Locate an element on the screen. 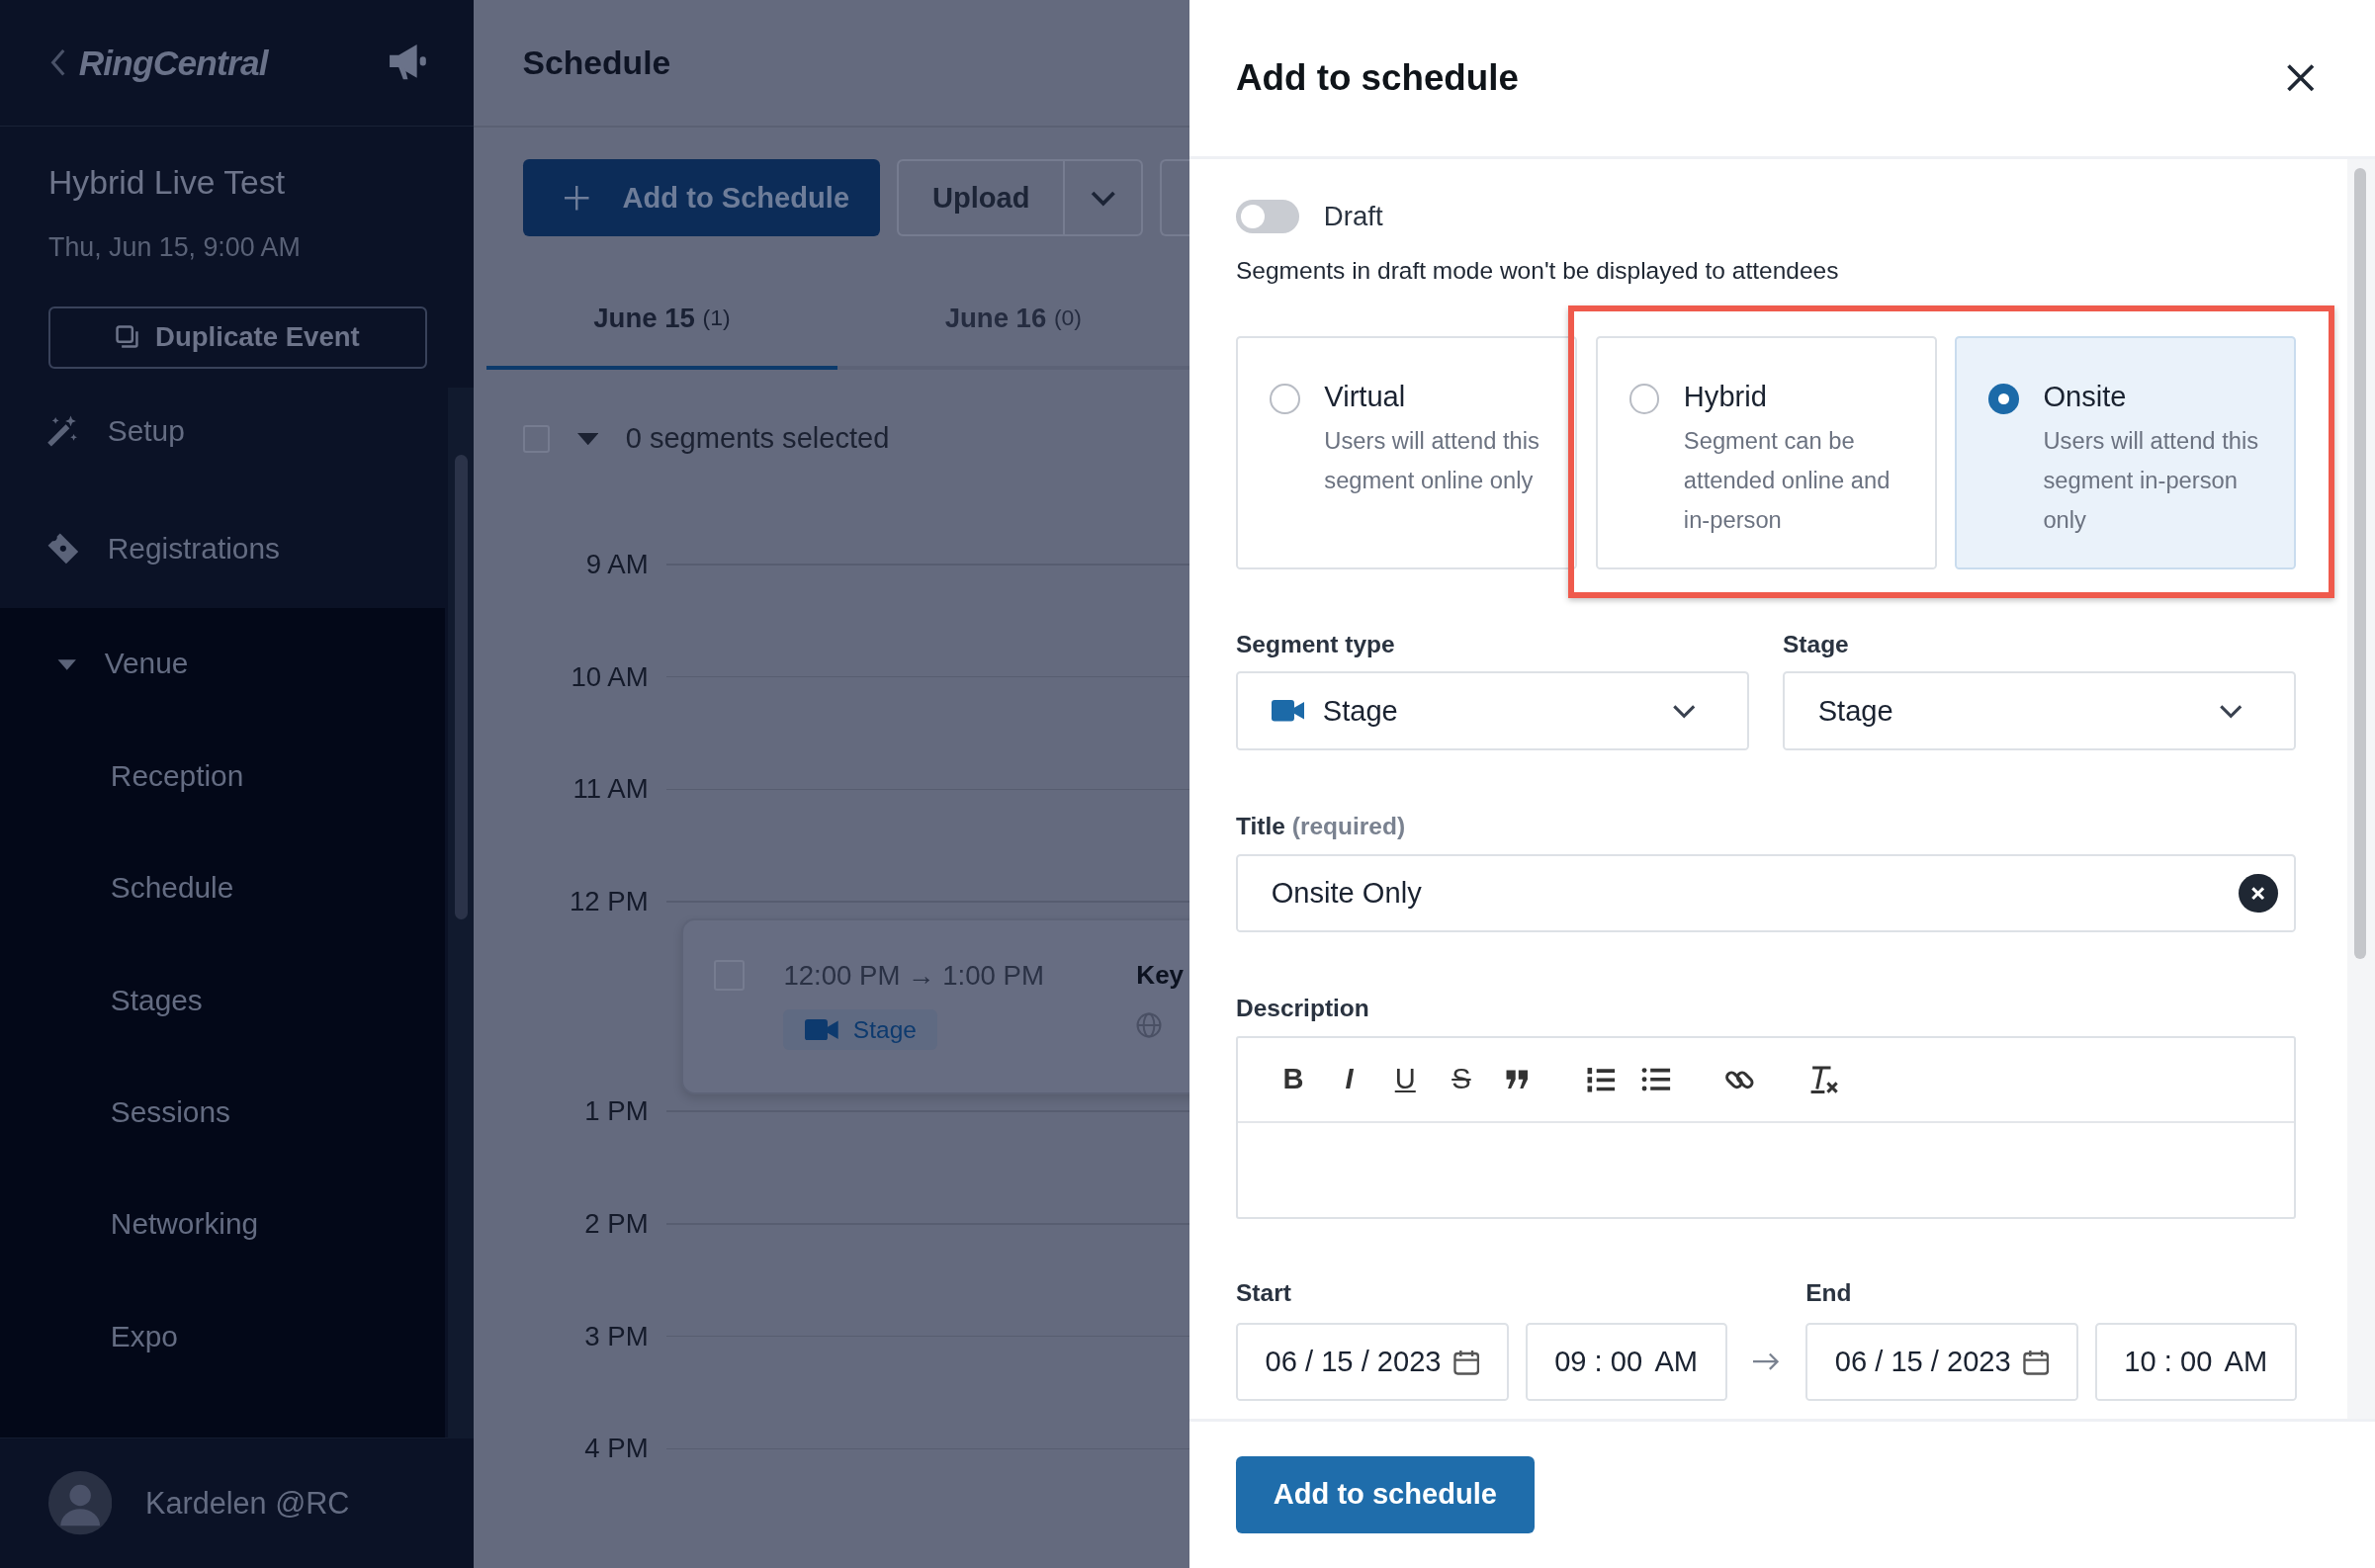 Image resolution: width=2375 pixels, height=1568 pixels. nav-group: Venue is located at coordinates (223, 664).